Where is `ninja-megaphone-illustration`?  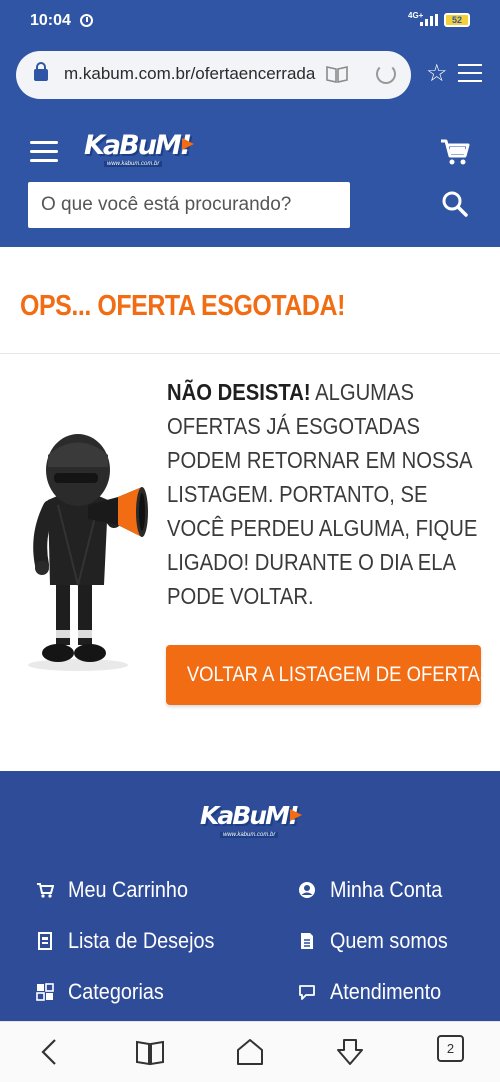
ninja-megaphone-illustration is located at coordinates (88, 552).